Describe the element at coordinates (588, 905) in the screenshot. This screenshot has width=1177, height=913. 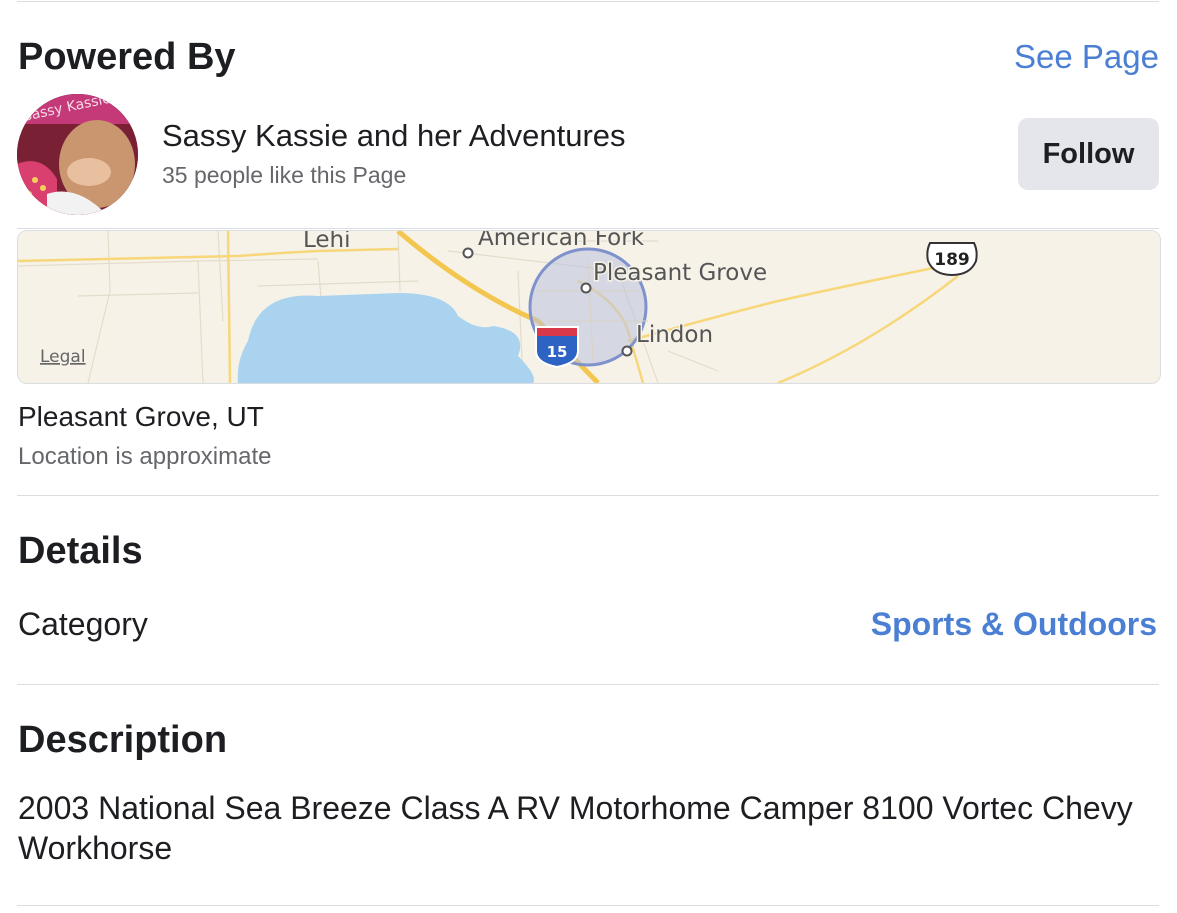
I see `bottom-divider` at that location.